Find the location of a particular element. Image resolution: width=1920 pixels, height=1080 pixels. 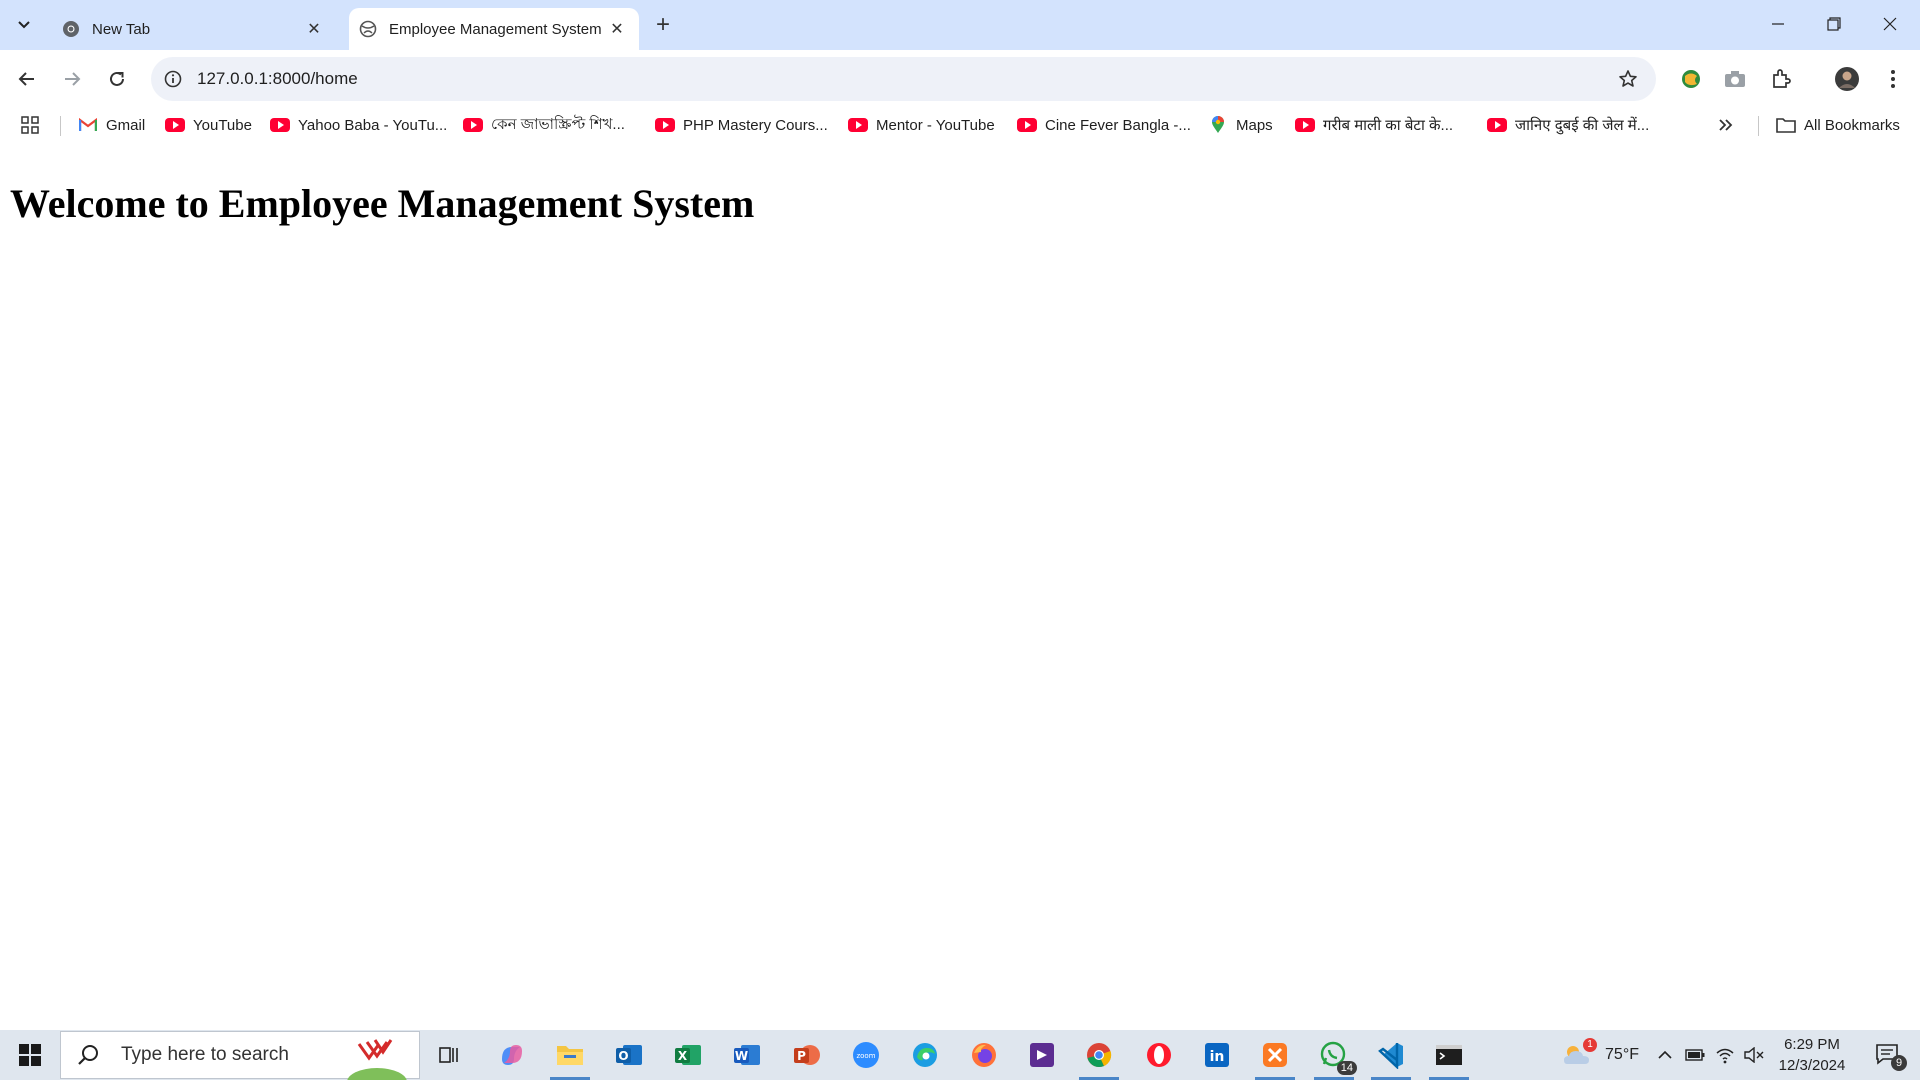

forward-button is located at coordinates (72, 79).